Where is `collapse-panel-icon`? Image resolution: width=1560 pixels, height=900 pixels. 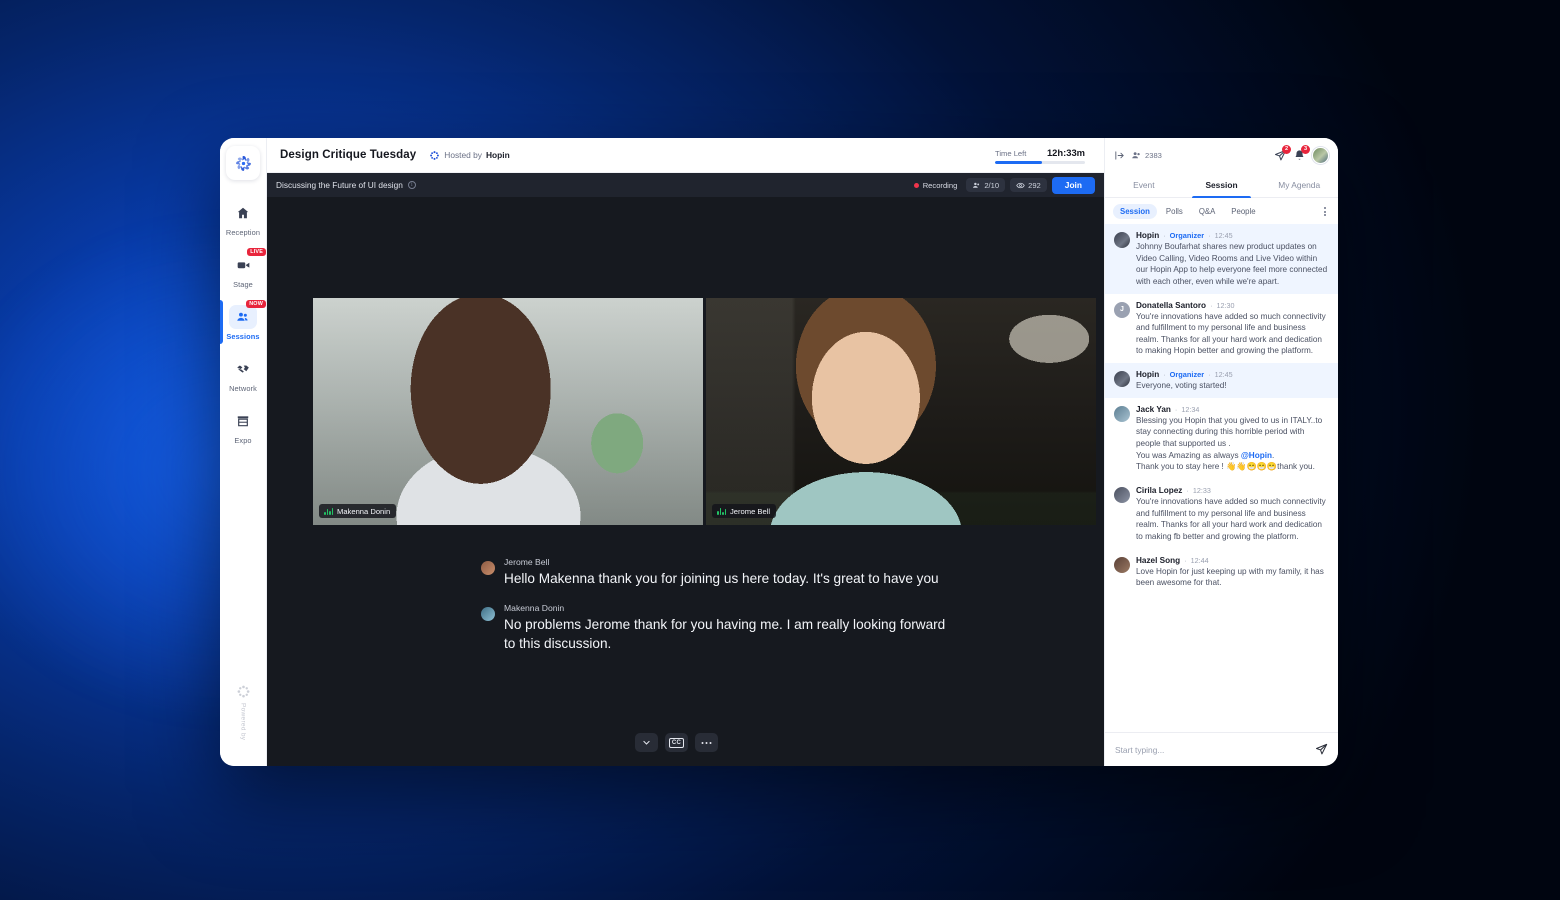
collapse-panel-icon is located at coordinates (1119, 155).